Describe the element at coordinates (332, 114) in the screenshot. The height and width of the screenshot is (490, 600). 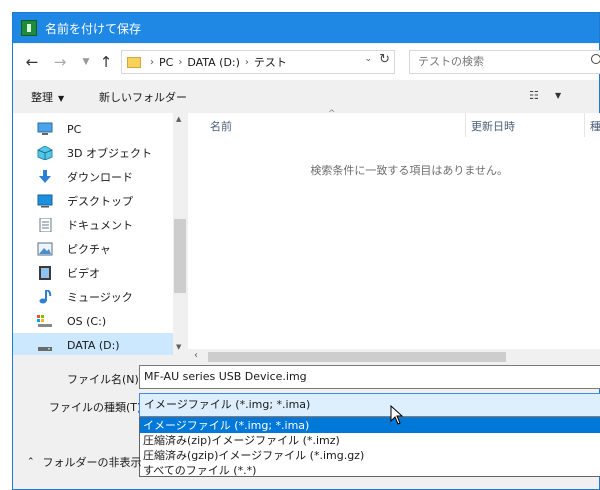
I see `sort-caret-icon: ^` at that location.